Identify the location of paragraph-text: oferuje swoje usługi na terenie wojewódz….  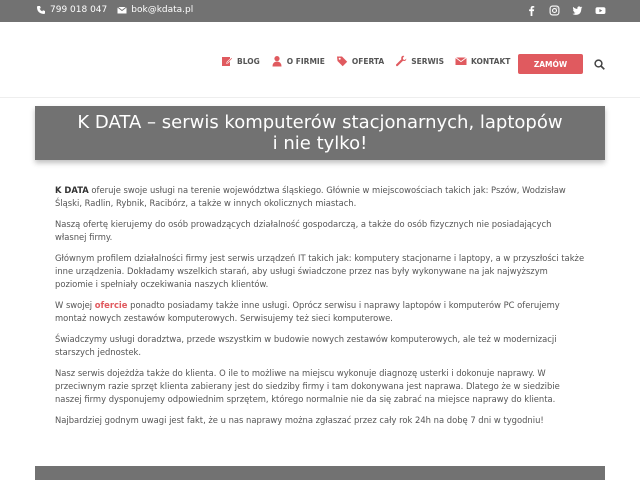
(310, 196).